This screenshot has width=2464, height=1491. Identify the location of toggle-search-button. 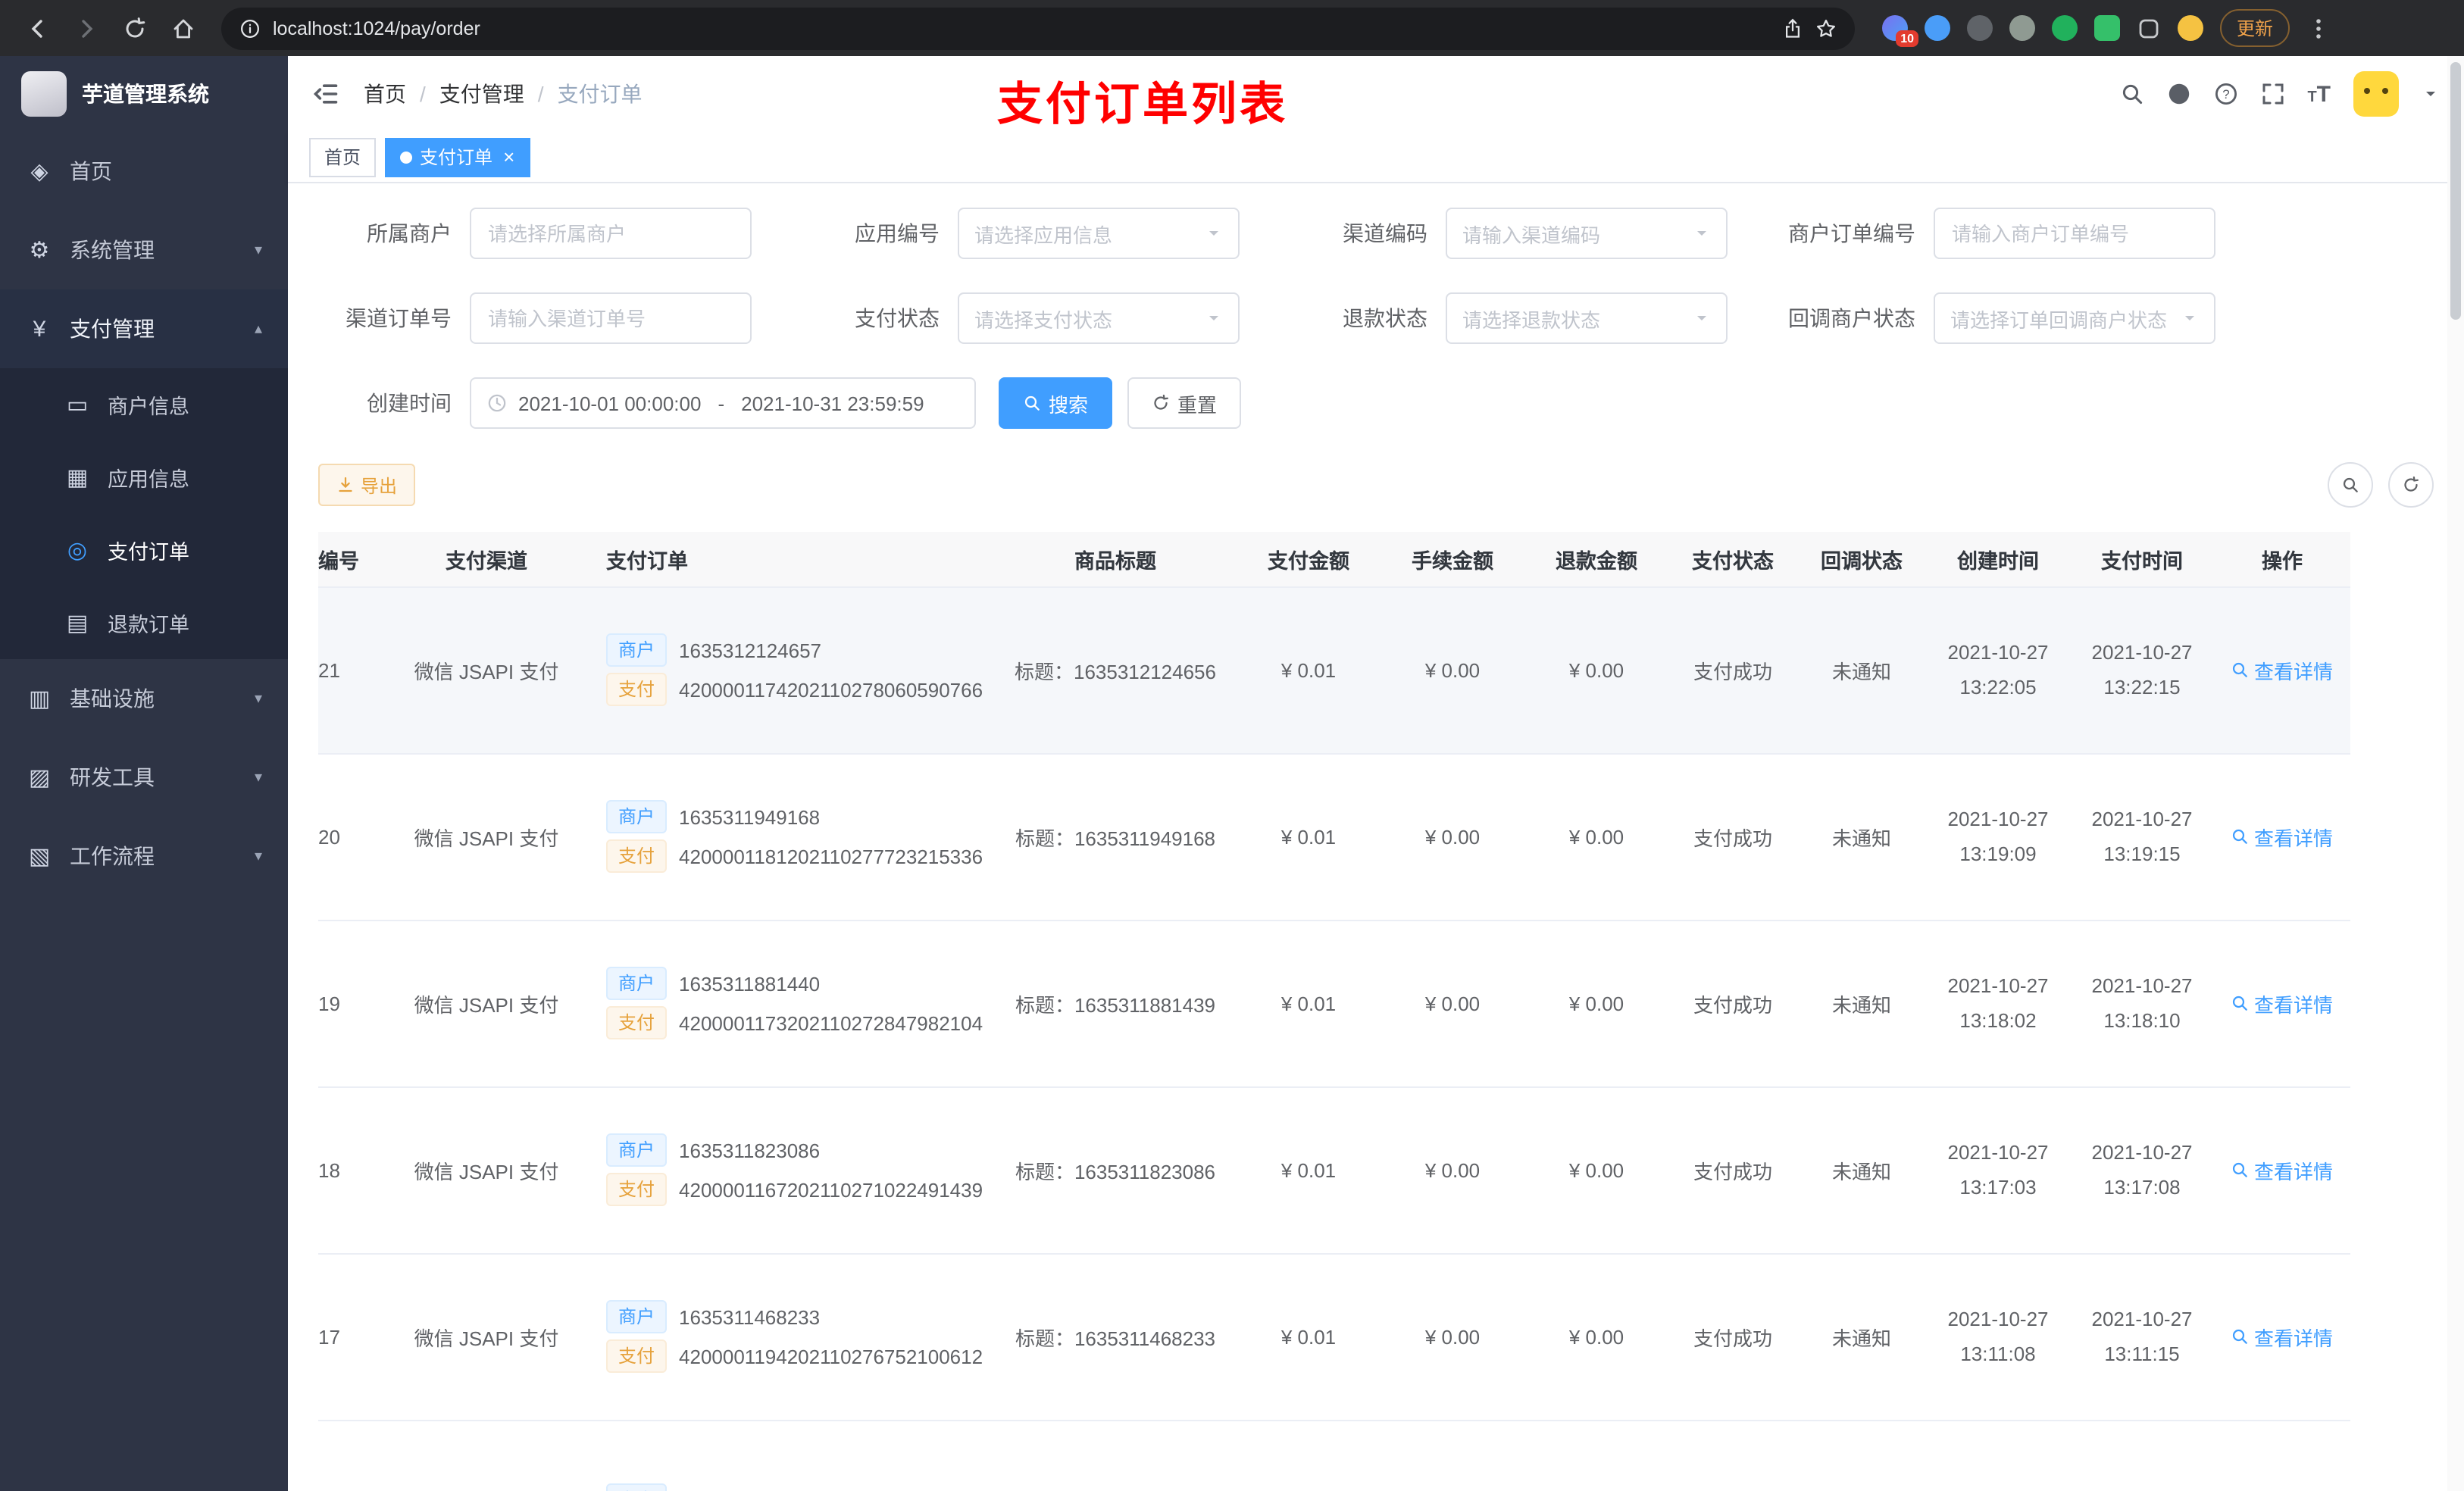
(2350, 485).